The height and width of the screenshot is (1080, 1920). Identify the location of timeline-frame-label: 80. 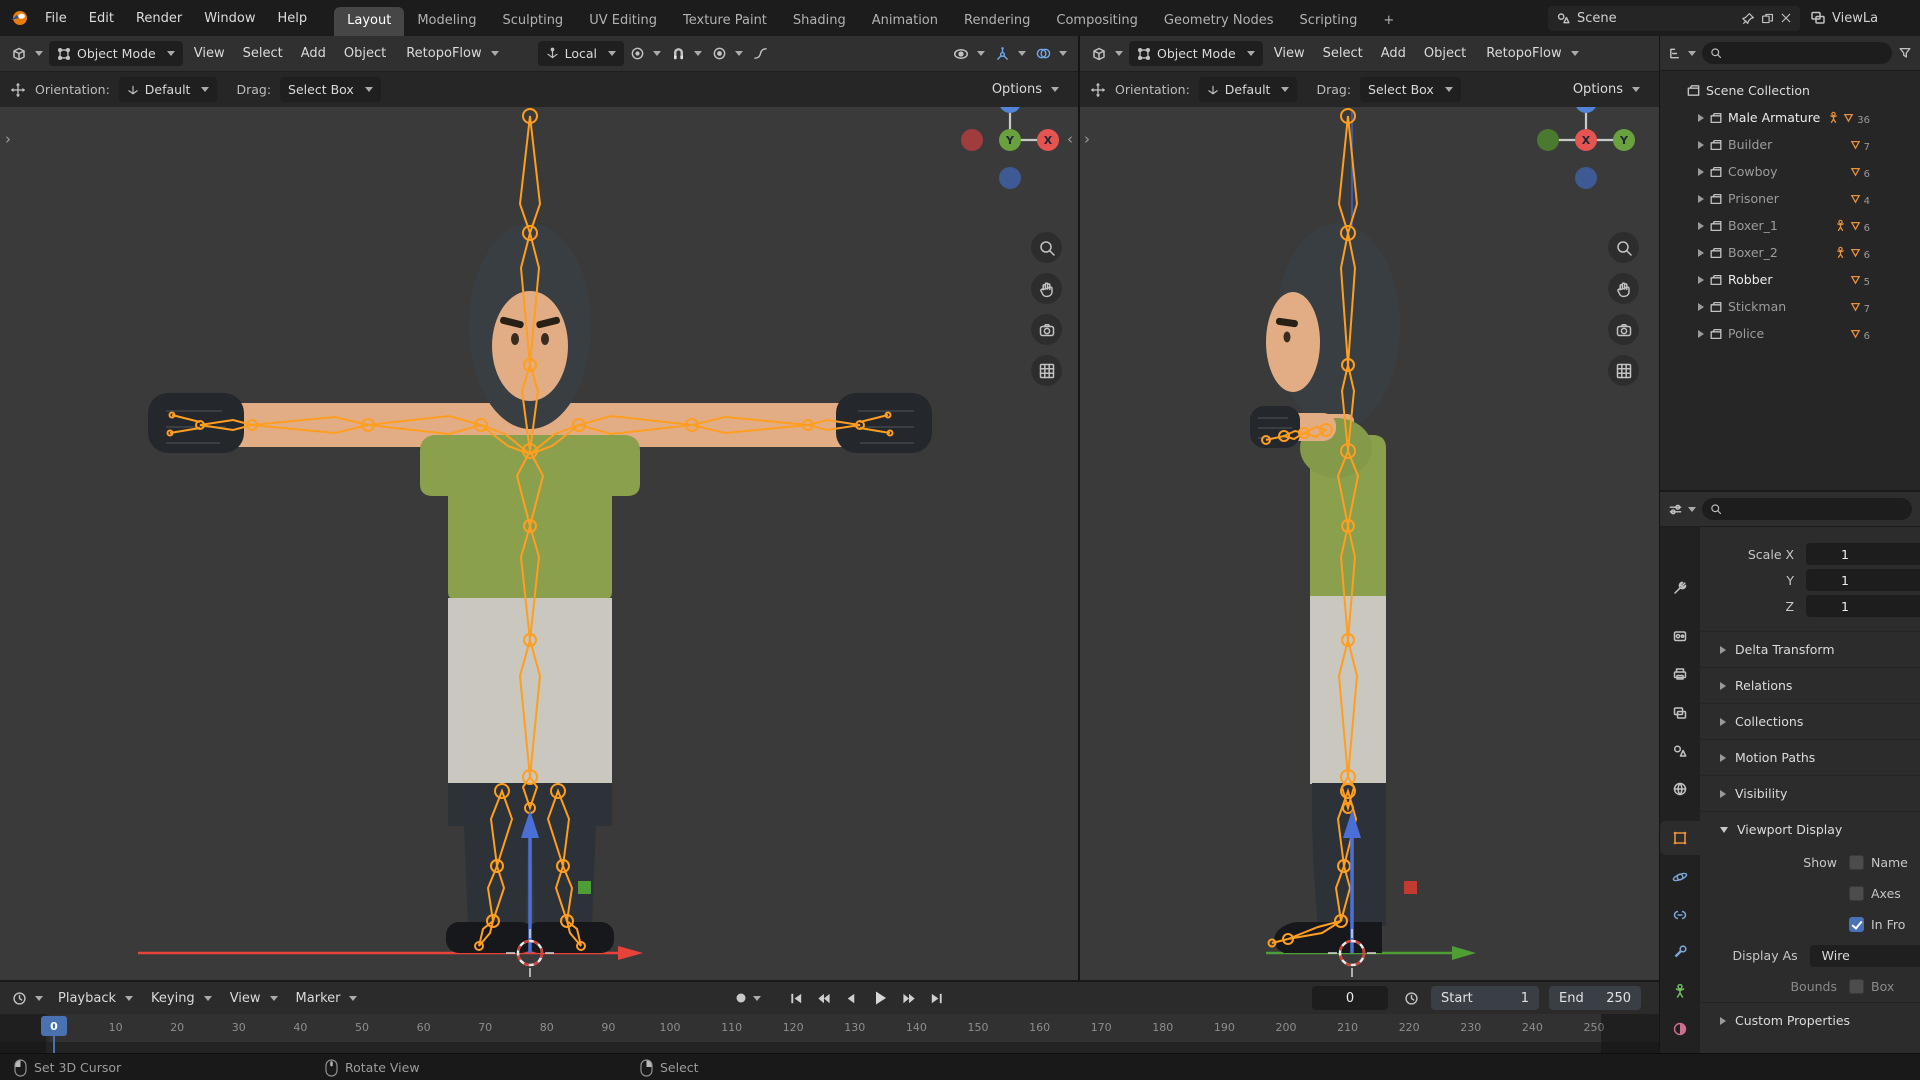
(547, 1027).